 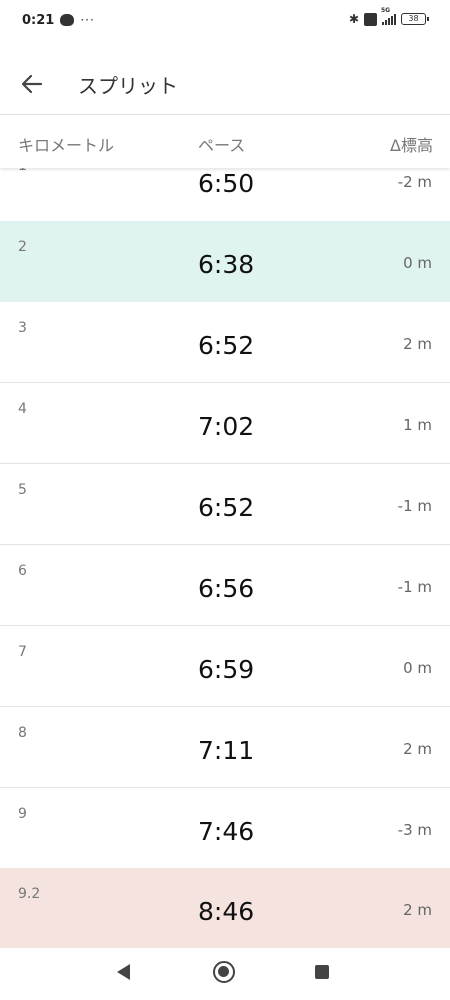 I want to click on table-row: 1 6:50 -2 m, so click(x=225, y=194).